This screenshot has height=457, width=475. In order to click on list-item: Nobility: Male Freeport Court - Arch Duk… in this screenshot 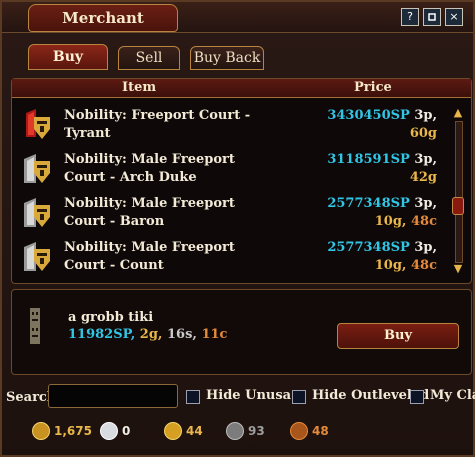, I will do `click(228, 169)`.